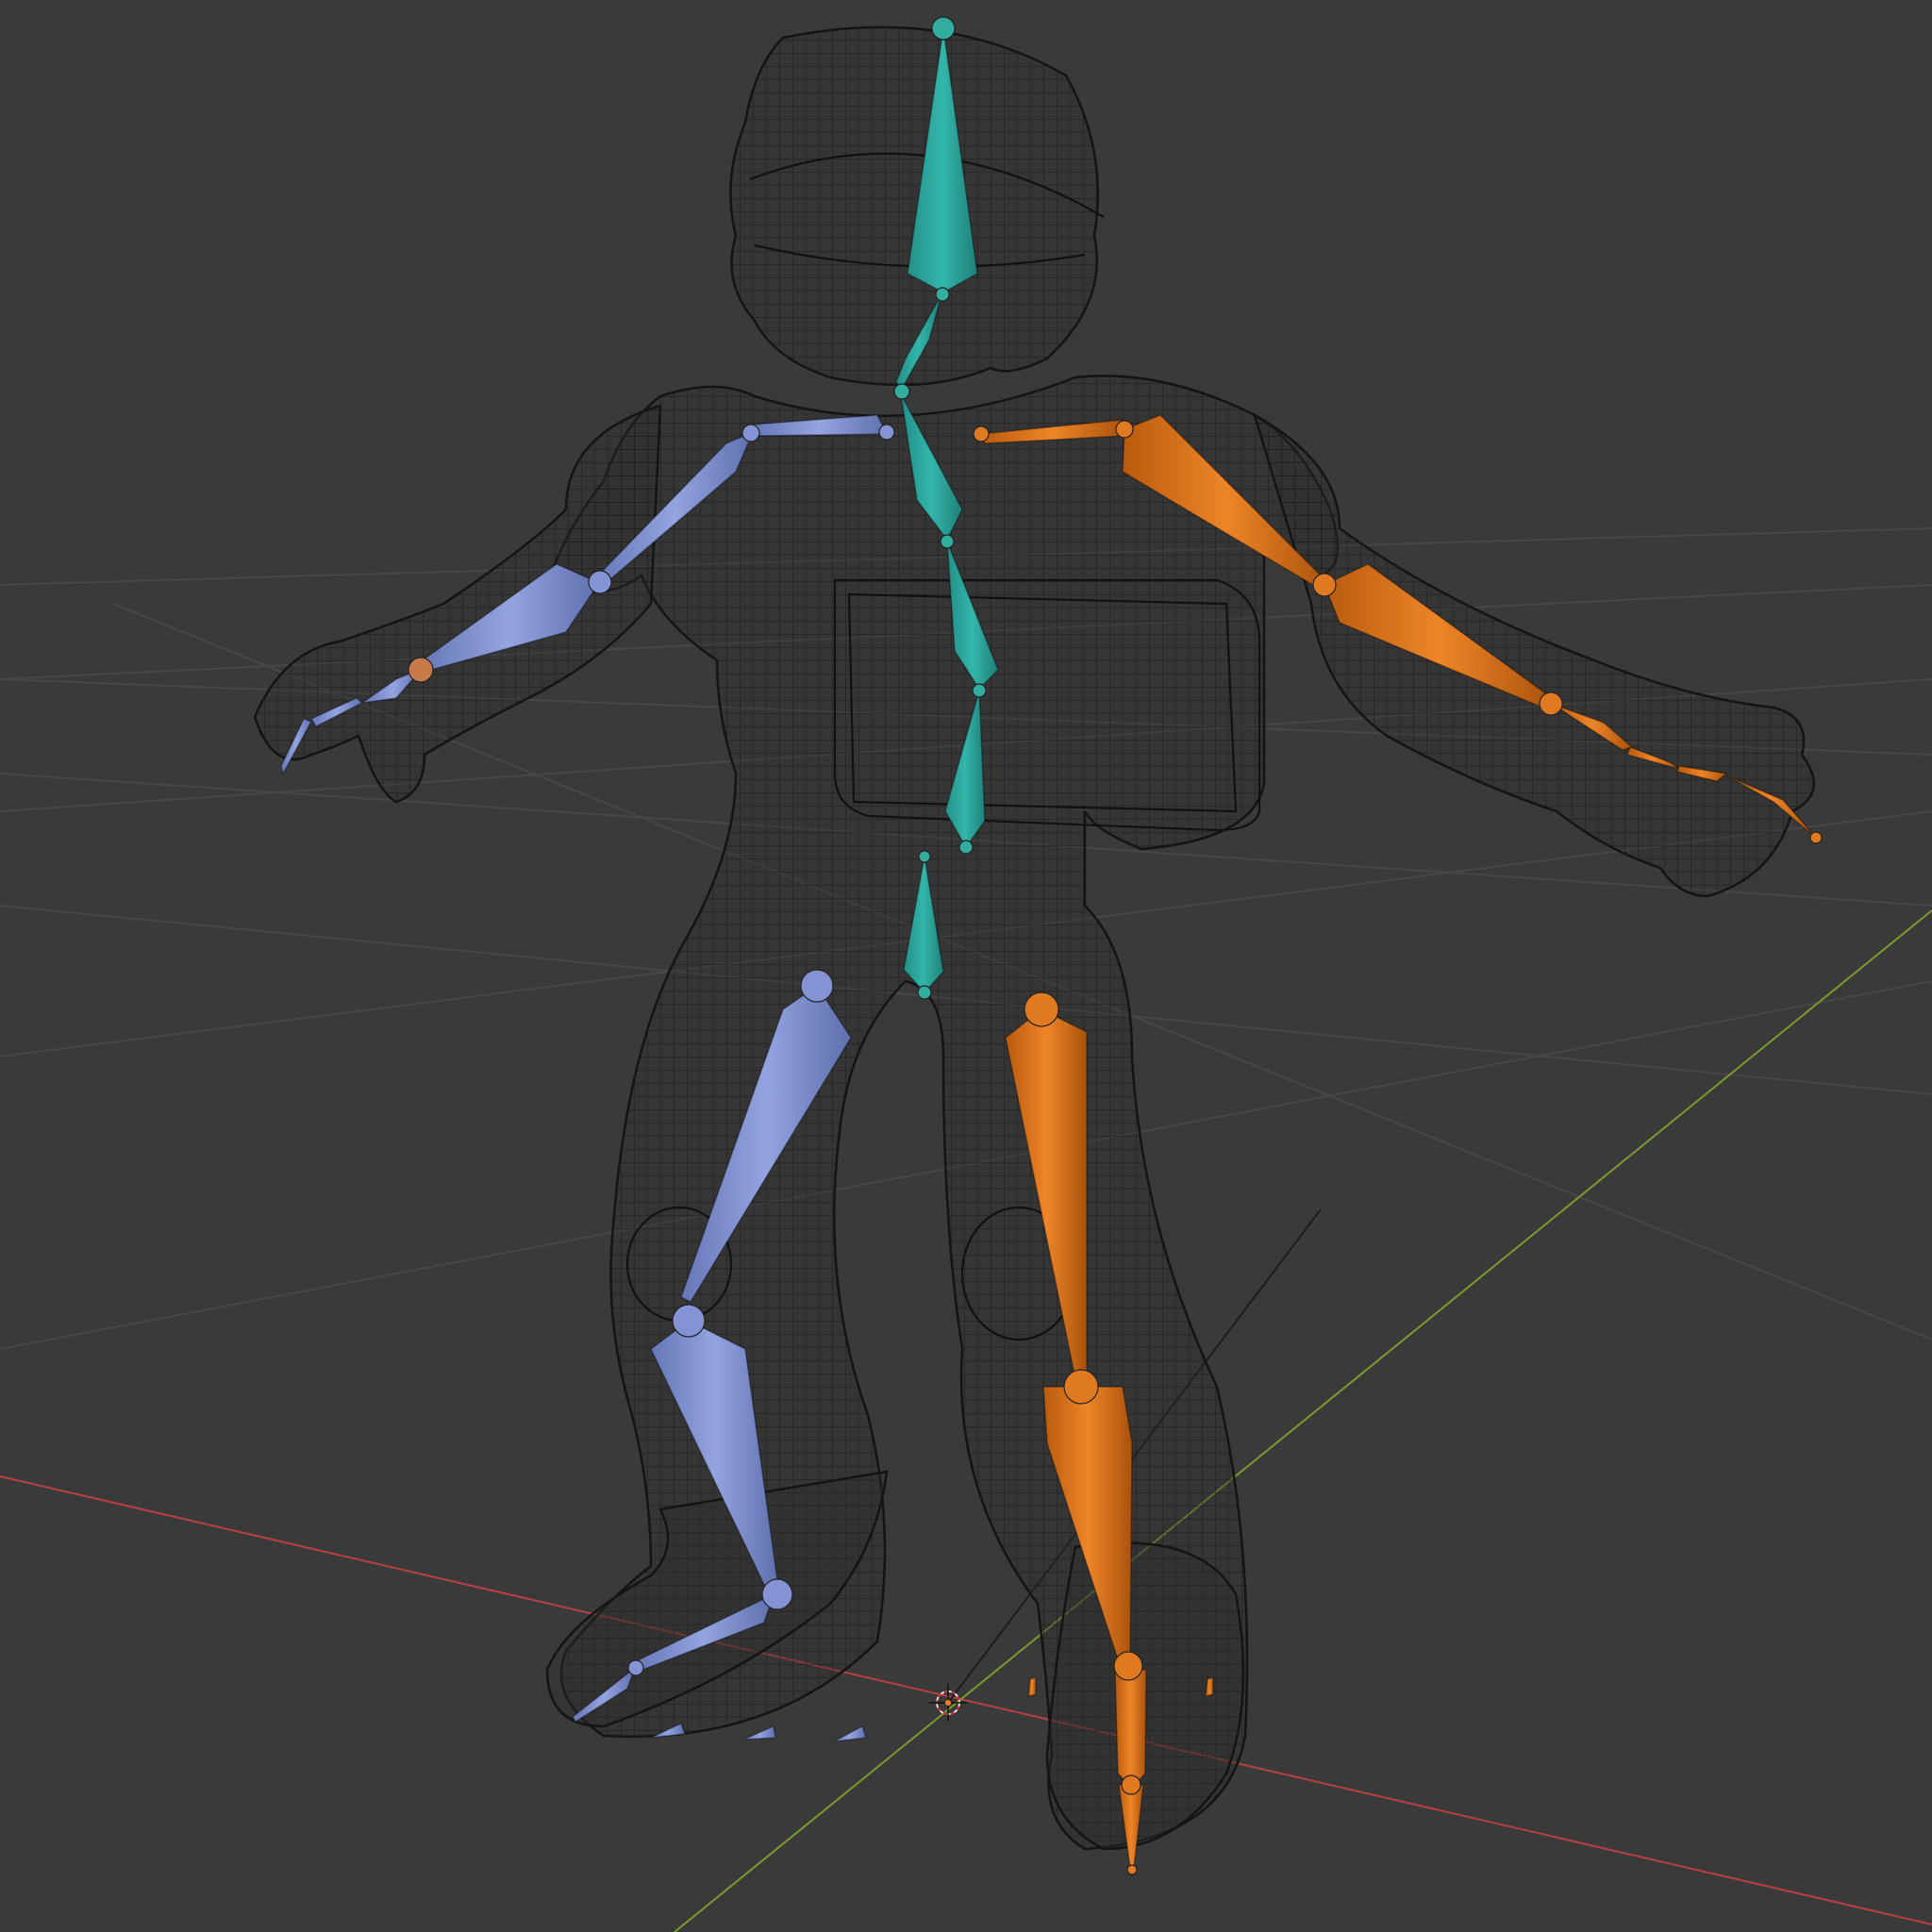 This screenshot has height=1932, width=1932. Describe the element at coordinates (759, 1732) in the screenshot. I see `ik-bone-l2` at that location.